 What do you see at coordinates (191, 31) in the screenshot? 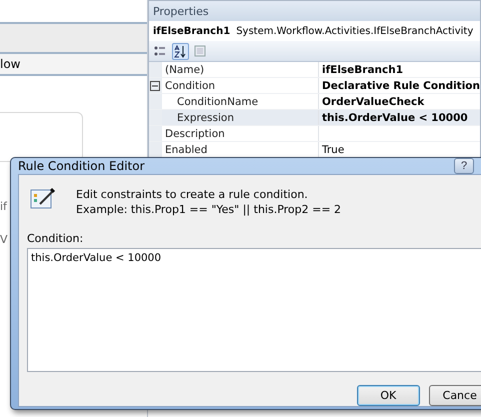
I see `object-name: ifElseBranch1` at bounding box center [191, 31].